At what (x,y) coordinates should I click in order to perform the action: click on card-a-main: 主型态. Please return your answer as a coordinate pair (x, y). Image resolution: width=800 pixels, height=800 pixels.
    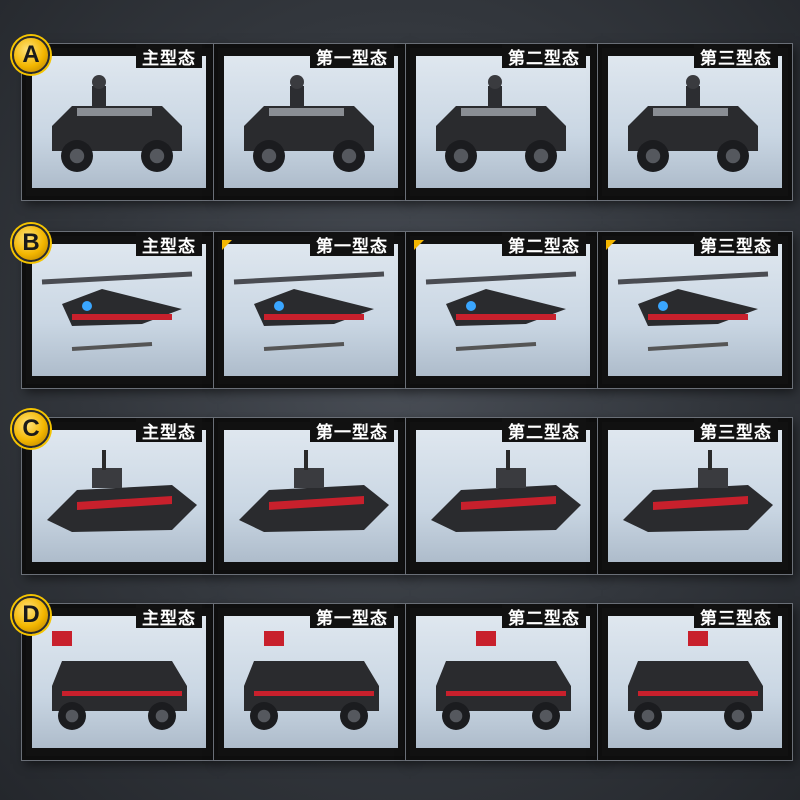
    Looking at the image, I should click on (119, 122).